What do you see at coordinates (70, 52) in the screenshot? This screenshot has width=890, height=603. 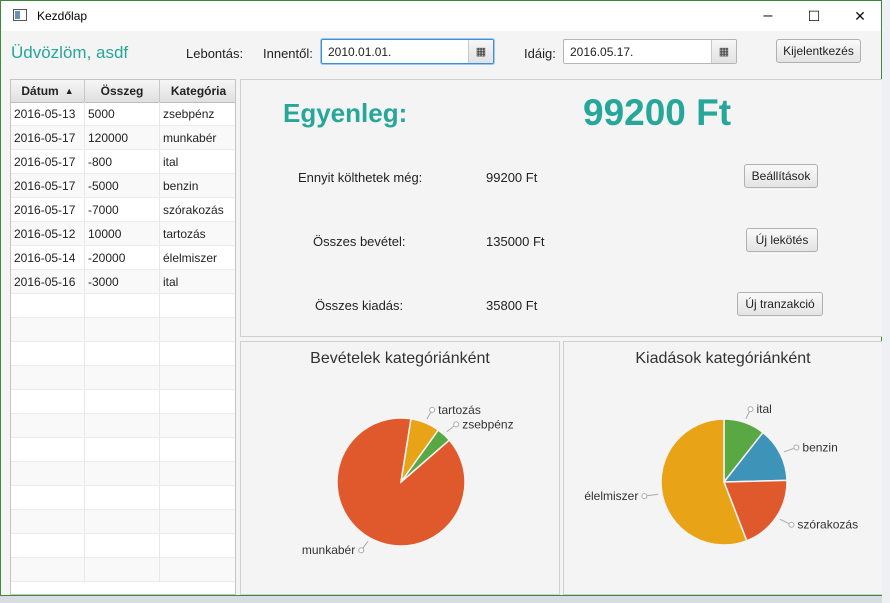 I see `welcome-text: Üdvözlöm, asdf` at bounding box center [70, 52].